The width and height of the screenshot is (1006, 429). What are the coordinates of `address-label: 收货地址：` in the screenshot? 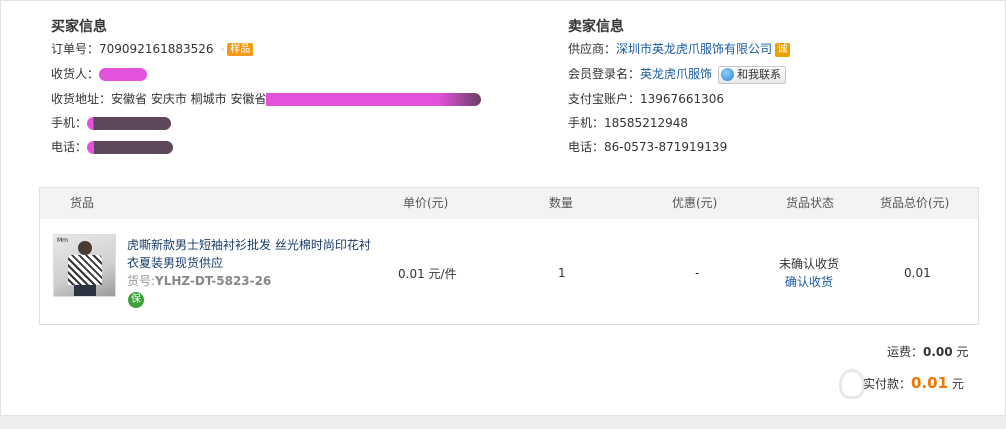 It's located at (81, 99).